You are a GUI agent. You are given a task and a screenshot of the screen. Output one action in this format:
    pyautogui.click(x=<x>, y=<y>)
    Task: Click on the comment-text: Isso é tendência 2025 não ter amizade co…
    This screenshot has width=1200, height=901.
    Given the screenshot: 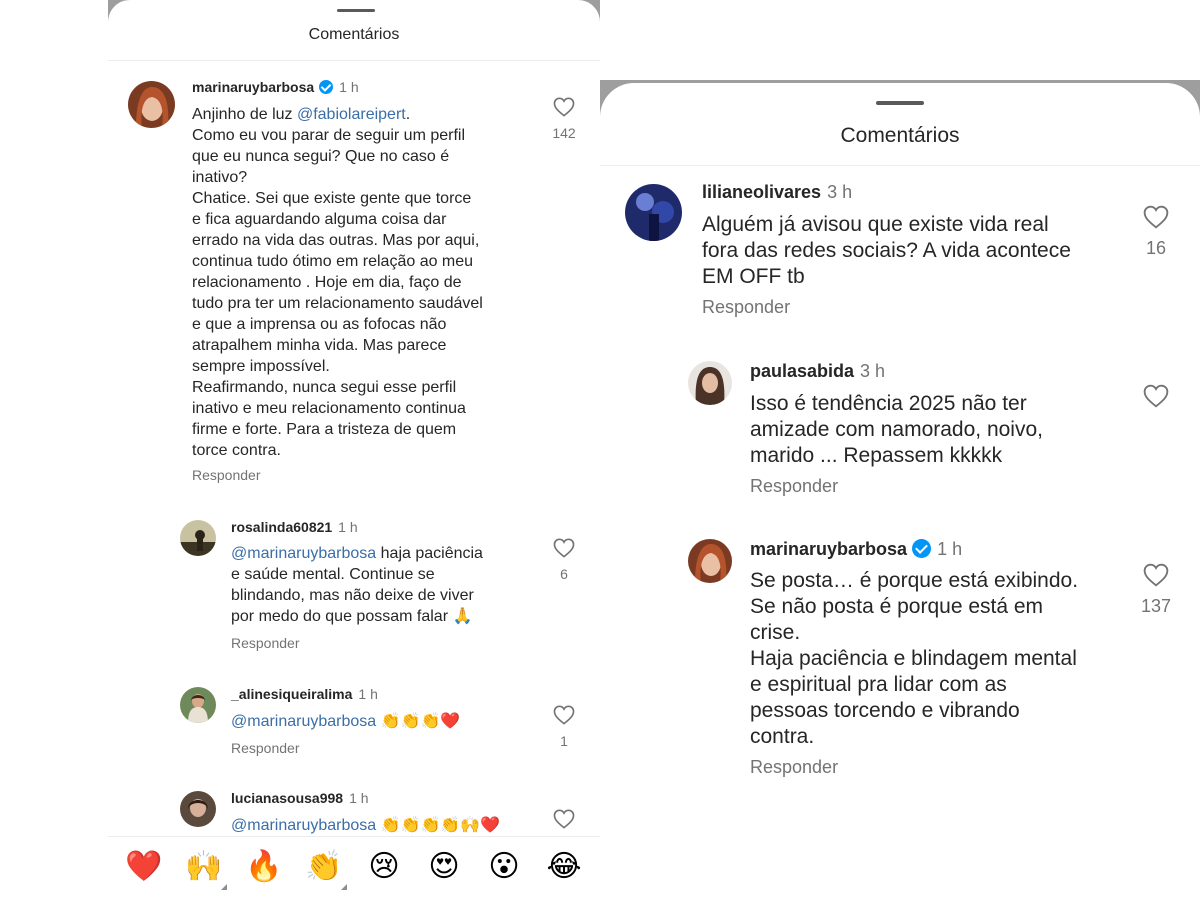 What is the action you would take?
    pyautogui.click(x=896, y=429)
    